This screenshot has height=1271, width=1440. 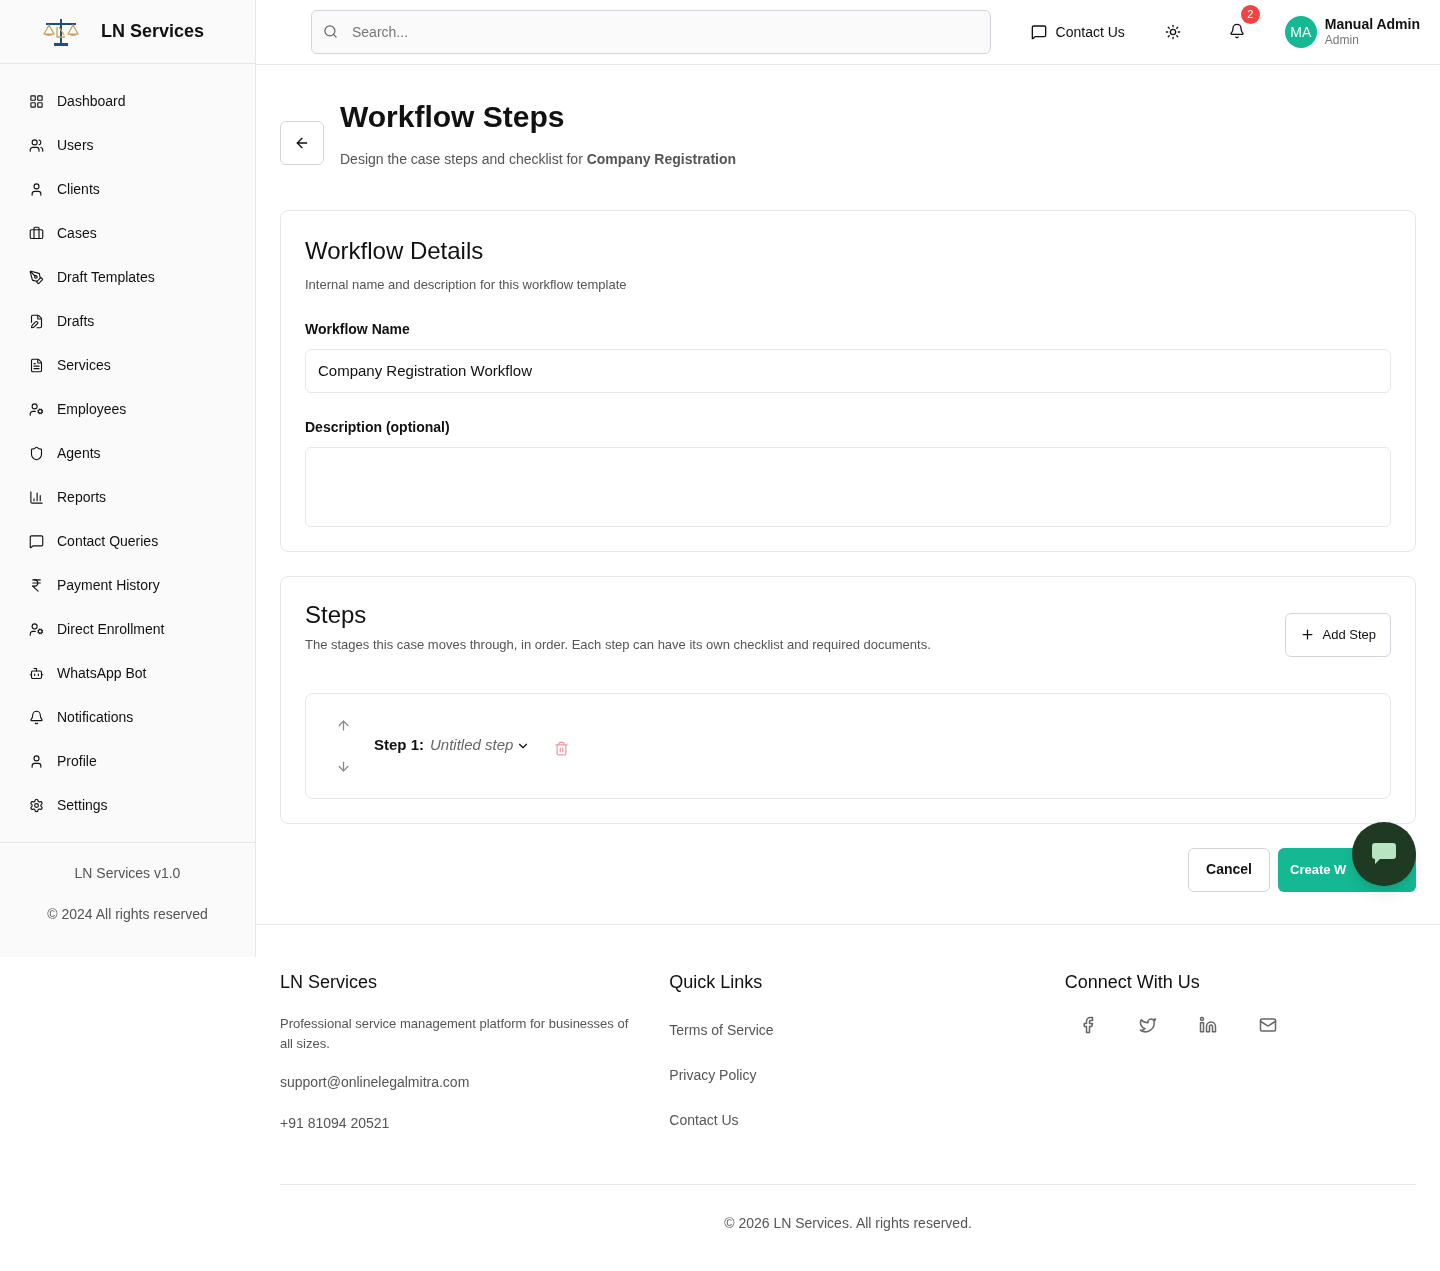 I want to click on footer-heading: Quick Links, so click(x=716, y=982).